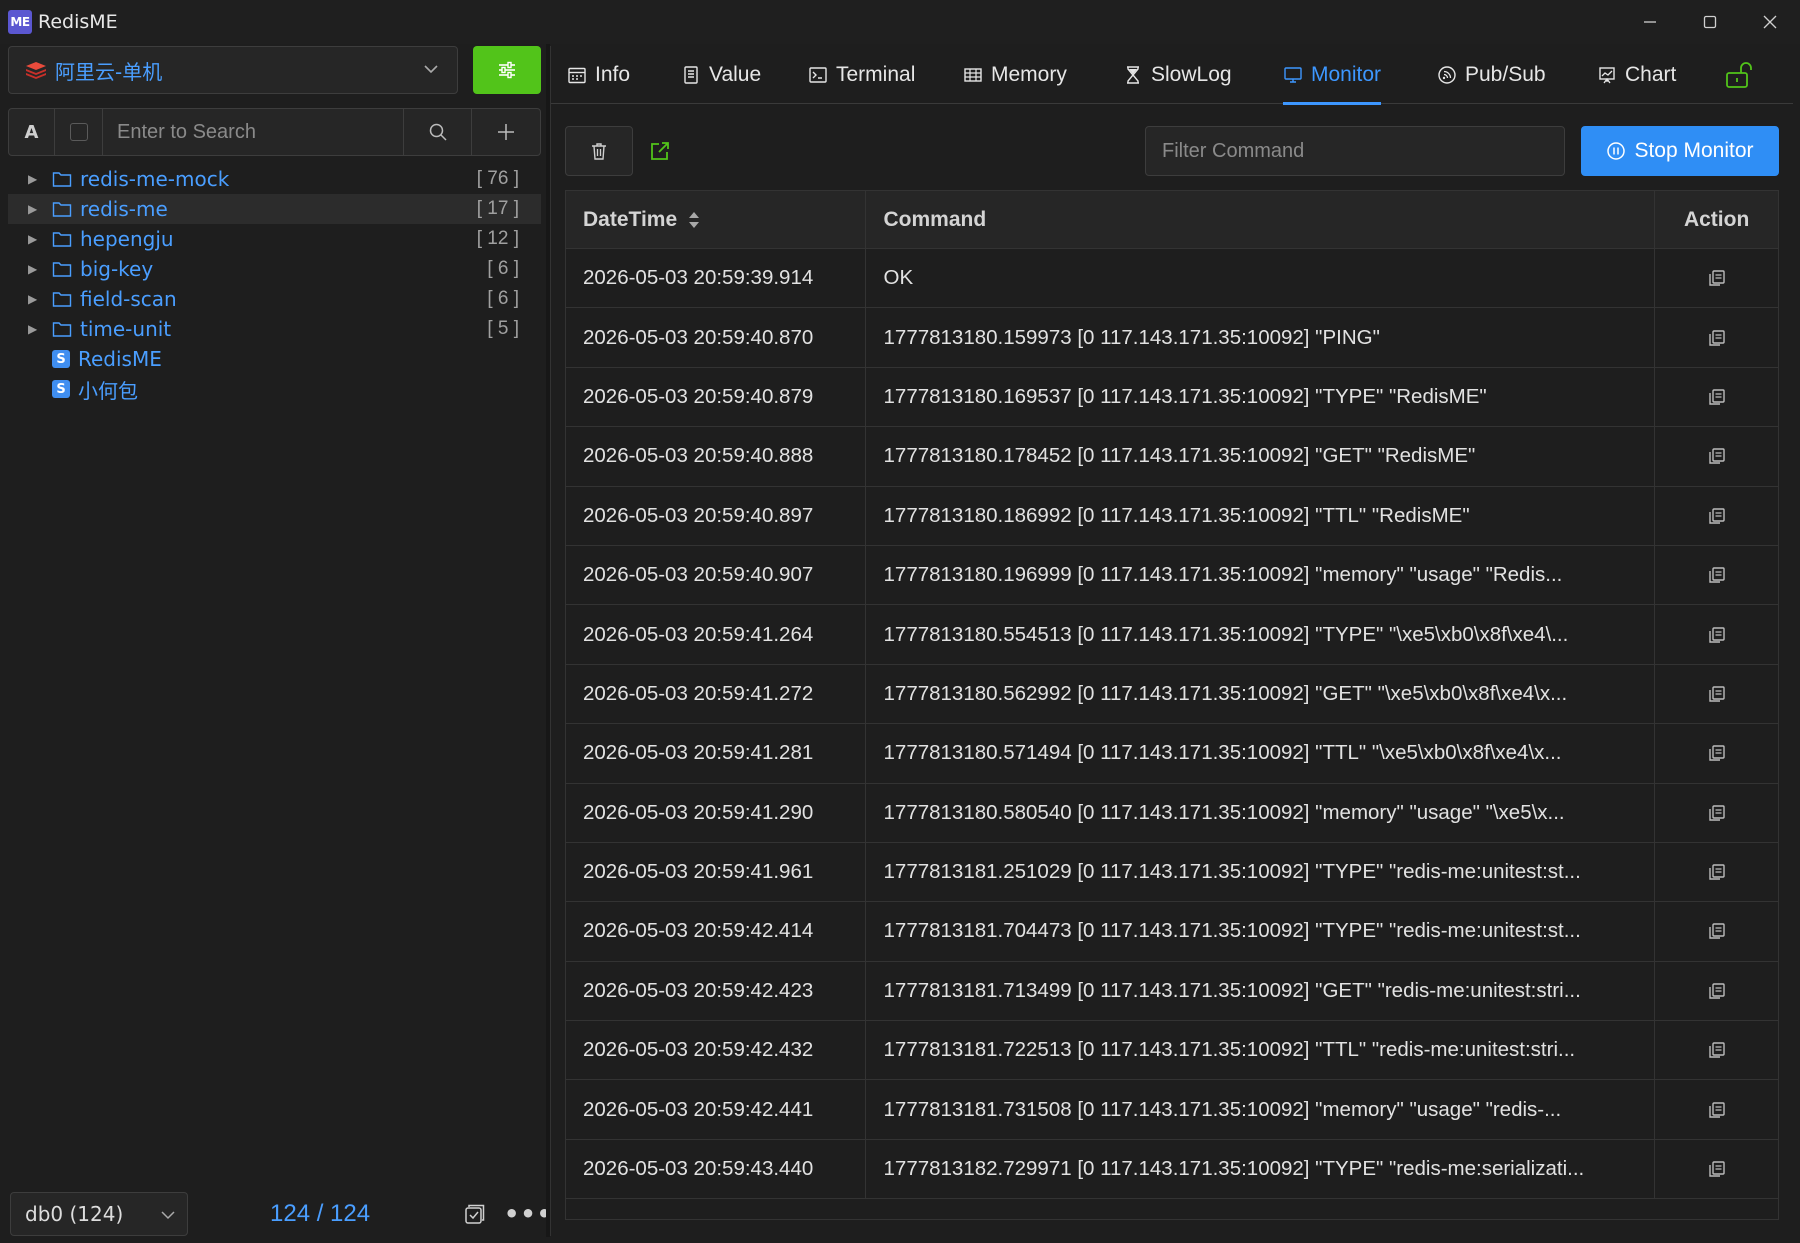  Describe the element at coordinates (32, 132) in the screenshot. I see `case-sensitive-toggle: A` at that location.